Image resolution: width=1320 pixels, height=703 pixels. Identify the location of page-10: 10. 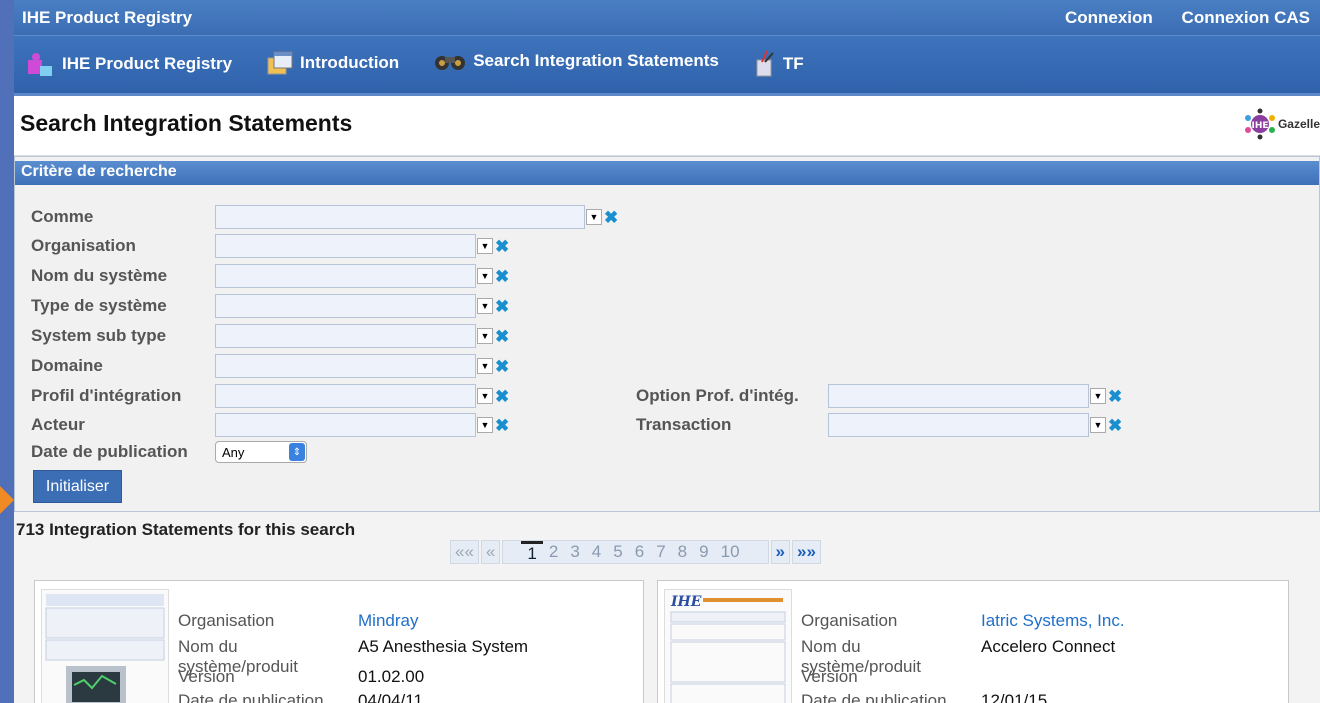
(730, 552).